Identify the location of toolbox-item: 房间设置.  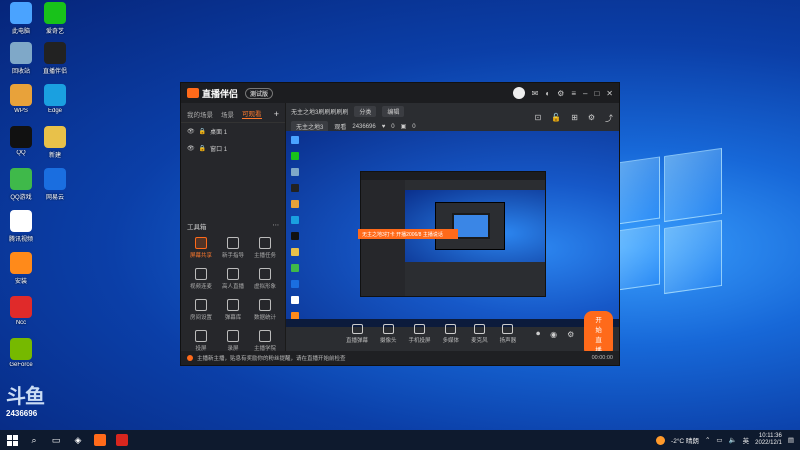
(201, 310).